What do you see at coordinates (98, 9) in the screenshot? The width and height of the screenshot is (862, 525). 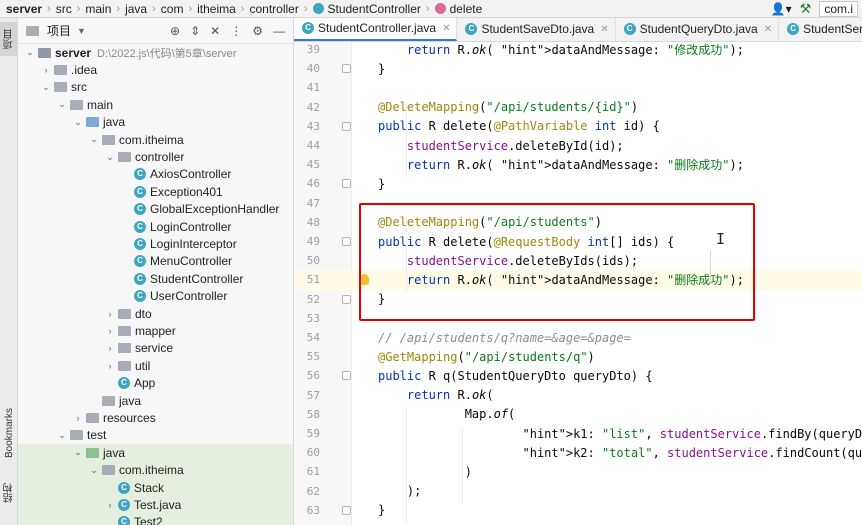 I see `breadcrumb-main: main` at bounding box center [98, 9].